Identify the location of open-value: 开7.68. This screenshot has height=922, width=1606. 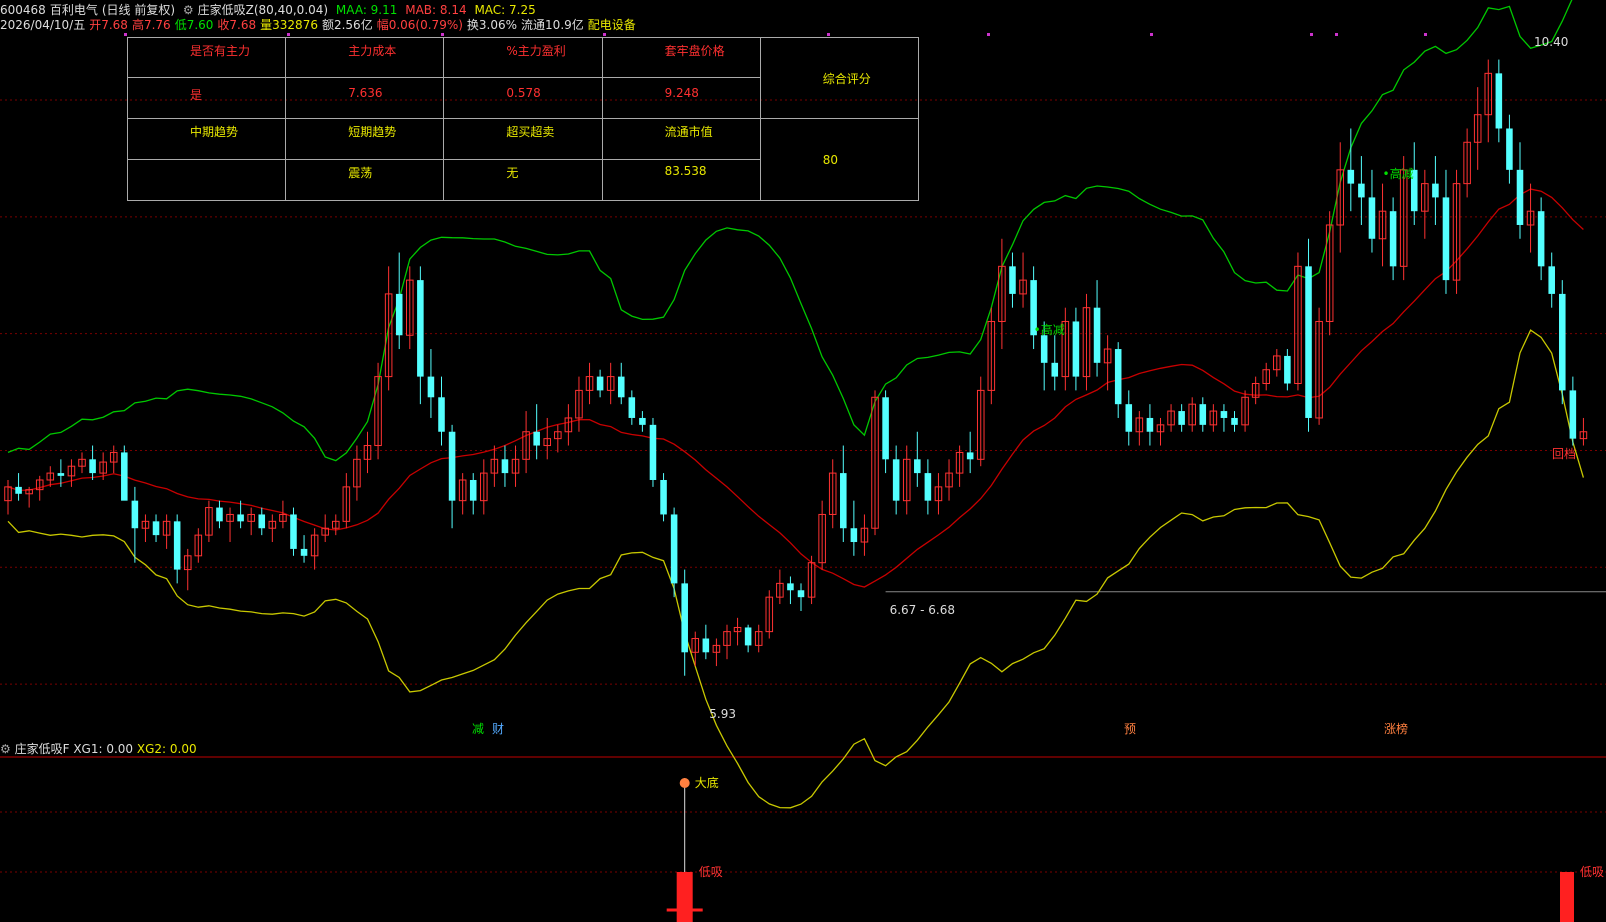
(108, 25).